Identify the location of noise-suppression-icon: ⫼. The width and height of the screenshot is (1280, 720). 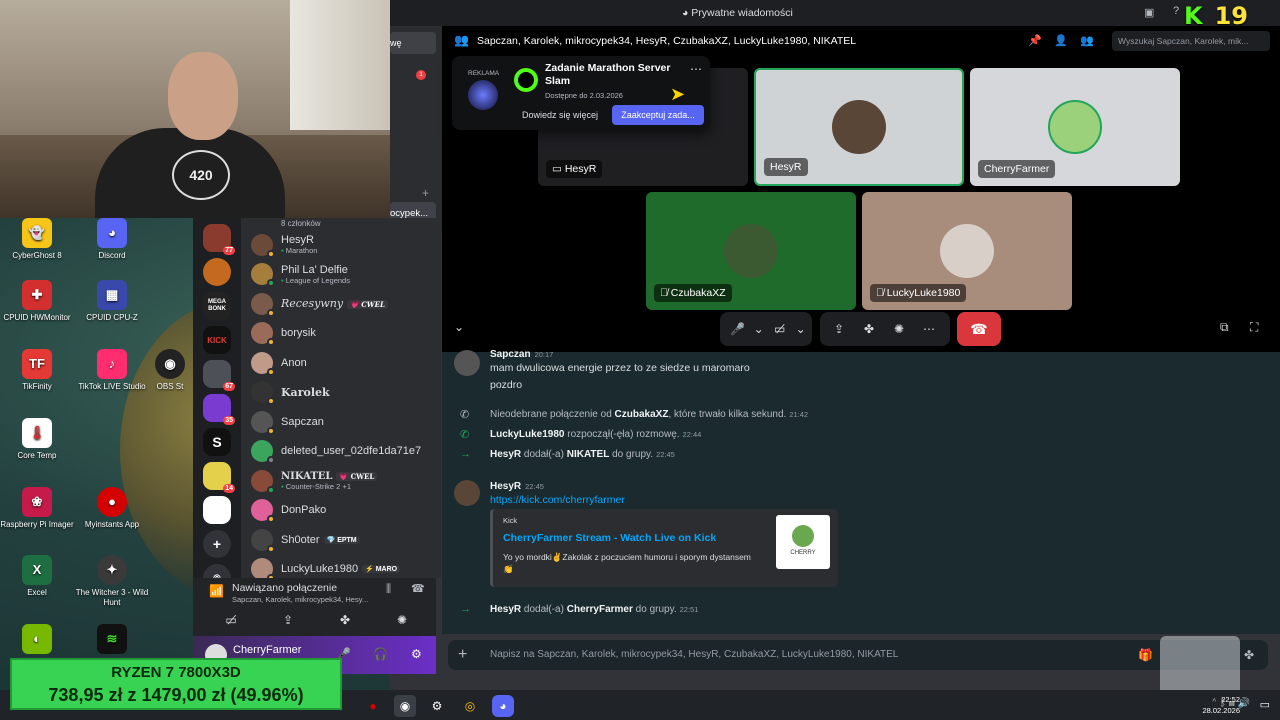
(388, 589).